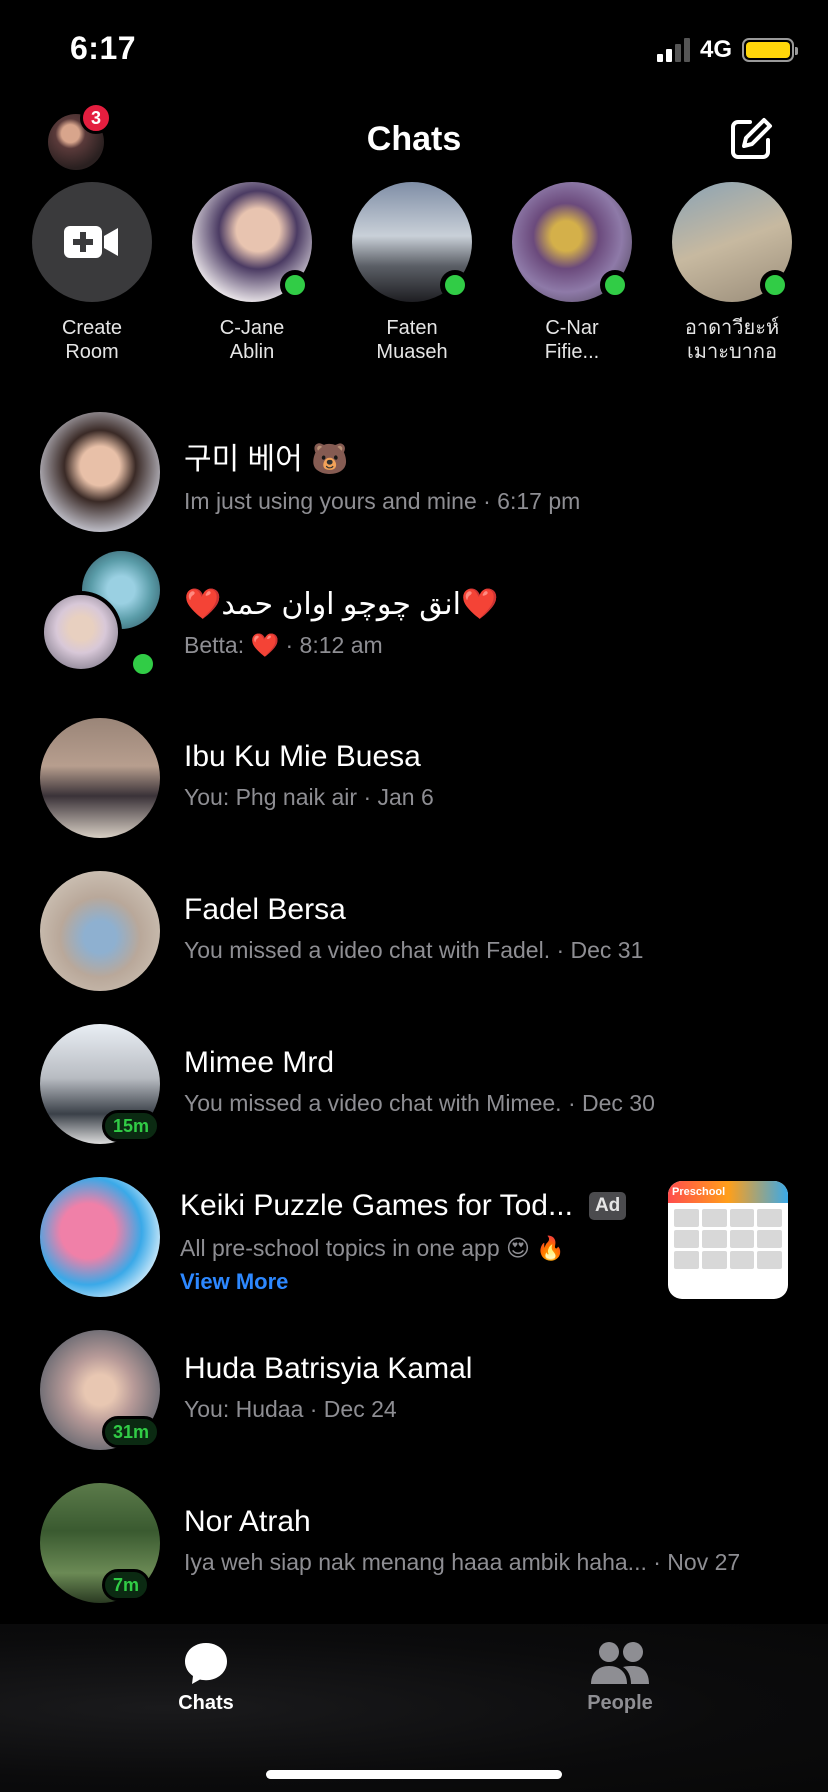 This screenshot has width=828, height=1792. I want to click on active-time-badge: 31m, so click(131, 1432).